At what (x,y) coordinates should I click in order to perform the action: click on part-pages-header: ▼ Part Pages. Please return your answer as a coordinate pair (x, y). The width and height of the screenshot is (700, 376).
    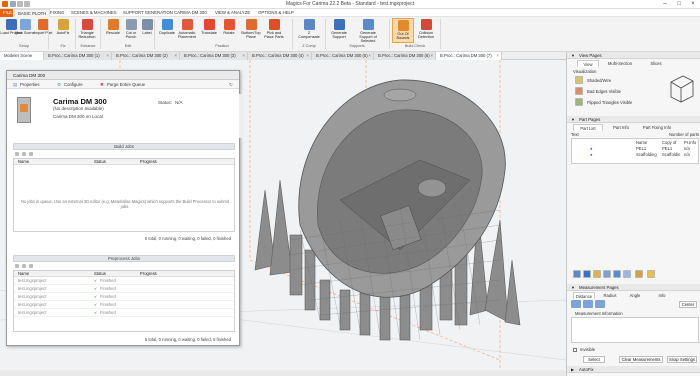
    Looking at the image, I should click on (633, 119).